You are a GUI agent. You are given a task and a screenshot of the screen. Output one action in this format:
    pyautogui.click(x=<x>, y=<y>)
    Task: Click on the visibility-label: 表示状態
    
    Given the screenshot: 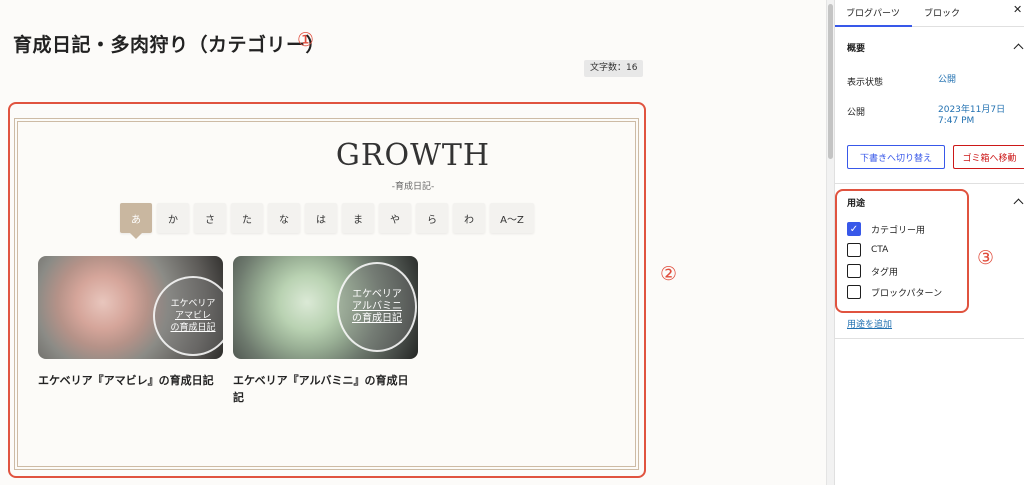 What is the action you would take?
    pyautogui.click(x=865, y=83)
    